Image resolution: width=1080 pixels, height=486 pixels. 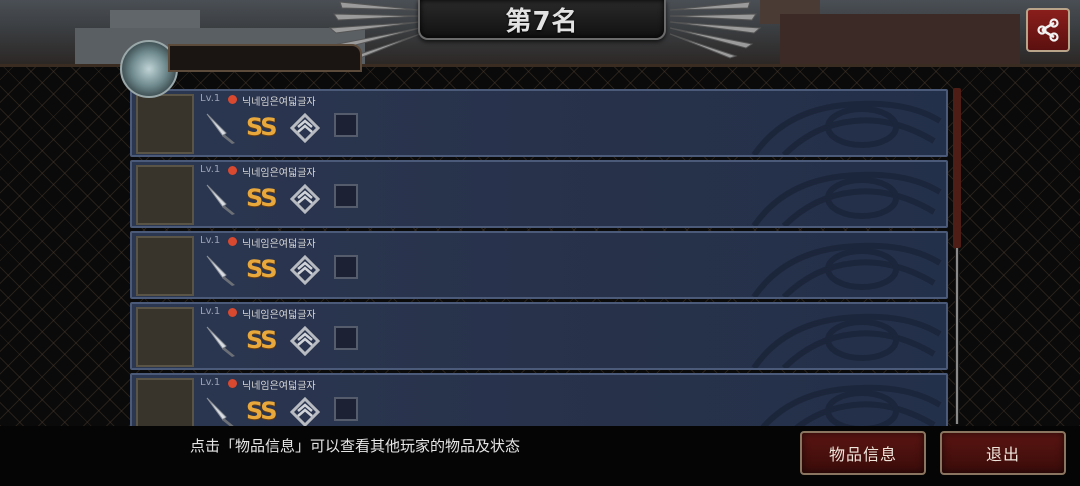 What do you see at coordinates (715, 30) in the screenshot?
I see `right-wing-ornament` at bounding box center [715, 30].